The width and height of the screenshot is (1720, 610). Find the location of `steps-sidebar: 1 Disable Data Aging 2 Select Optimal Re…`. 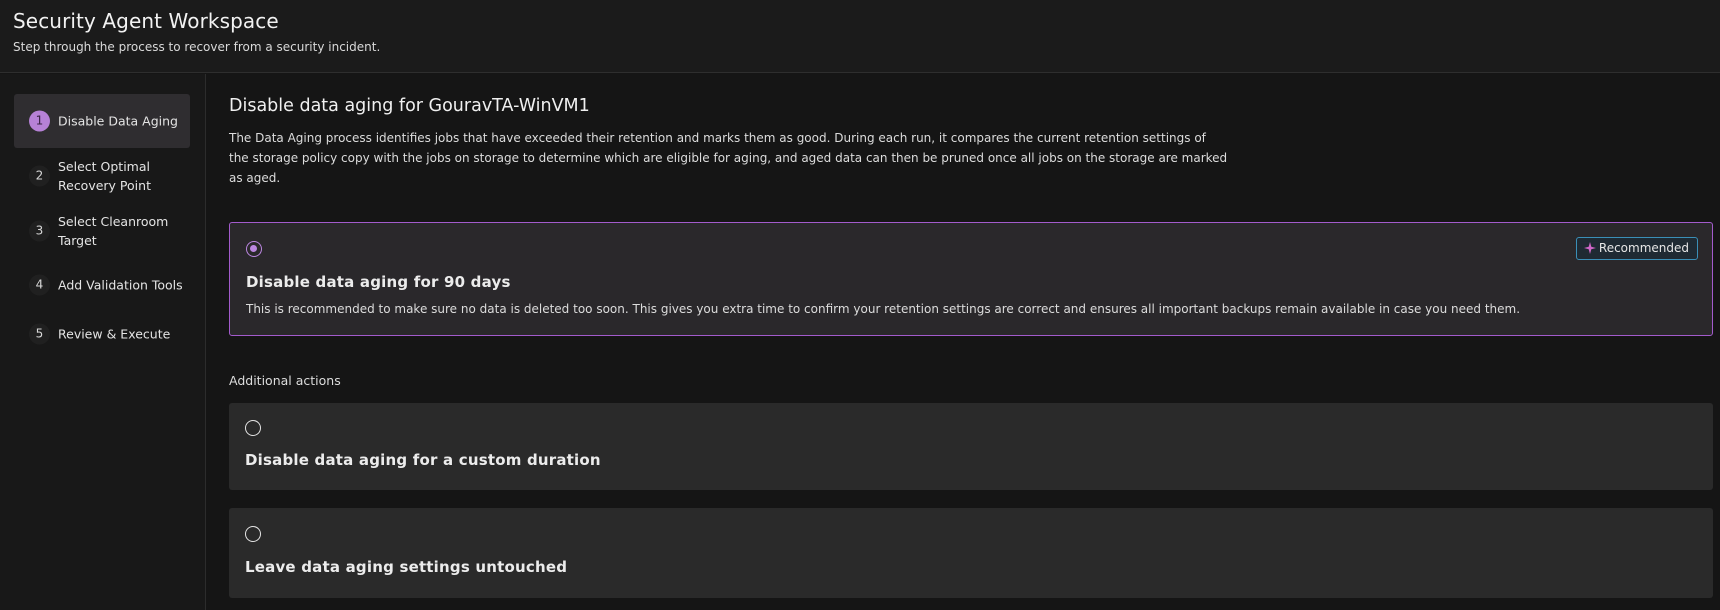

steps-sidebar: 1 Disable Data Aging 2 Select Optimal Re… is located at coordinates (103, 342).